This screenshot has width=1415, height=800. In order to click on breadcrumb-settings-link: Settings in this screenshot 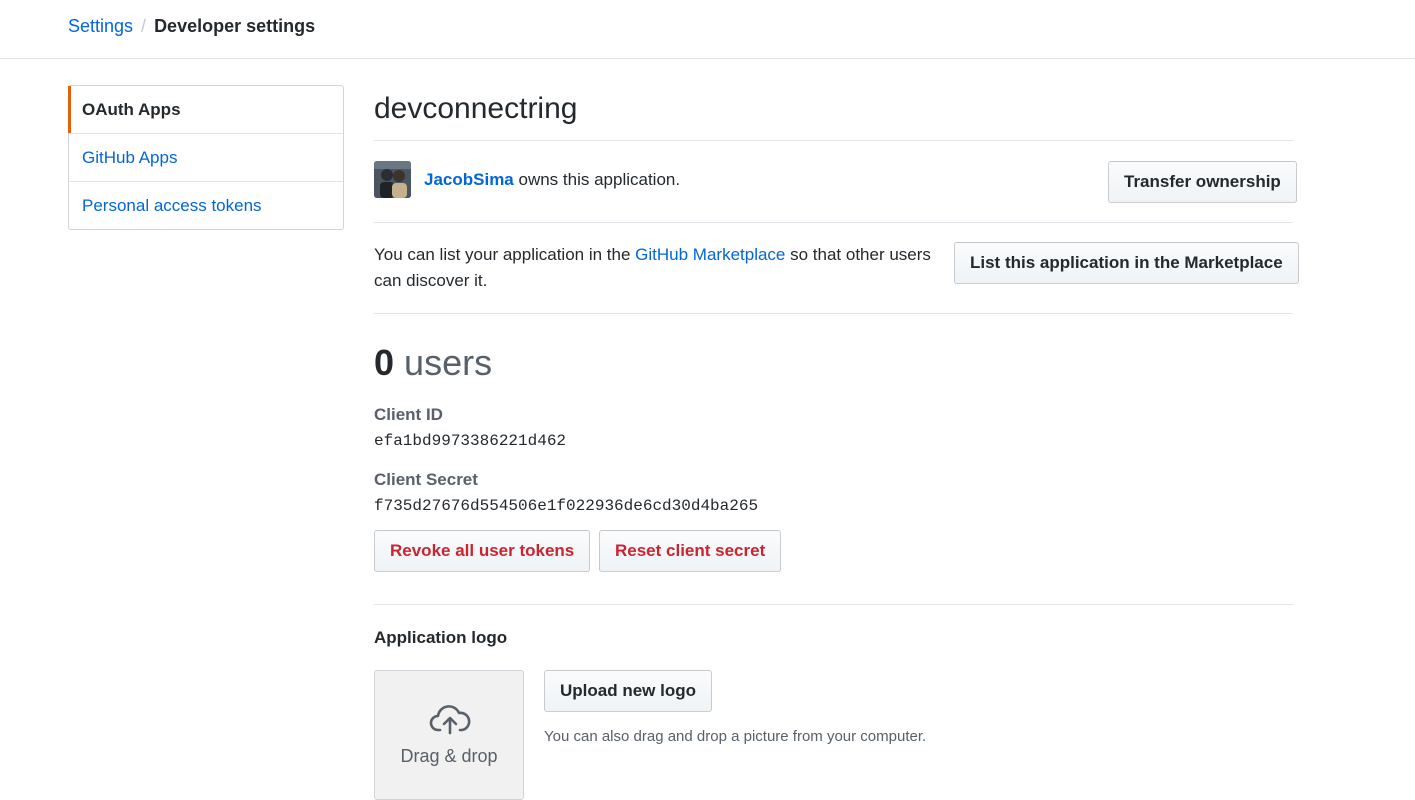, I will do `click(100, 26)`.